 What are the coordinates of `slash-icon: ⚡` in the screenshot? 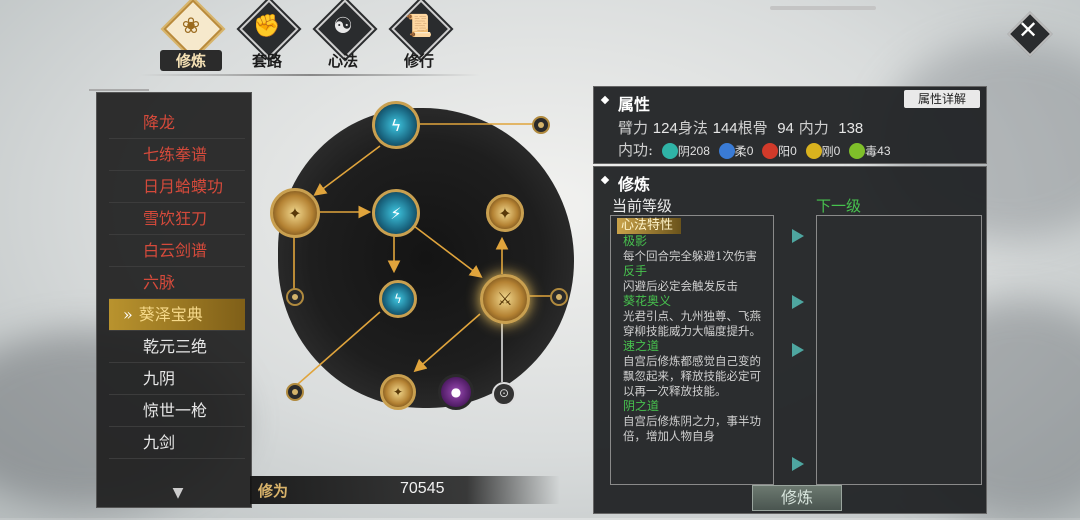 It's located at (396, 213).